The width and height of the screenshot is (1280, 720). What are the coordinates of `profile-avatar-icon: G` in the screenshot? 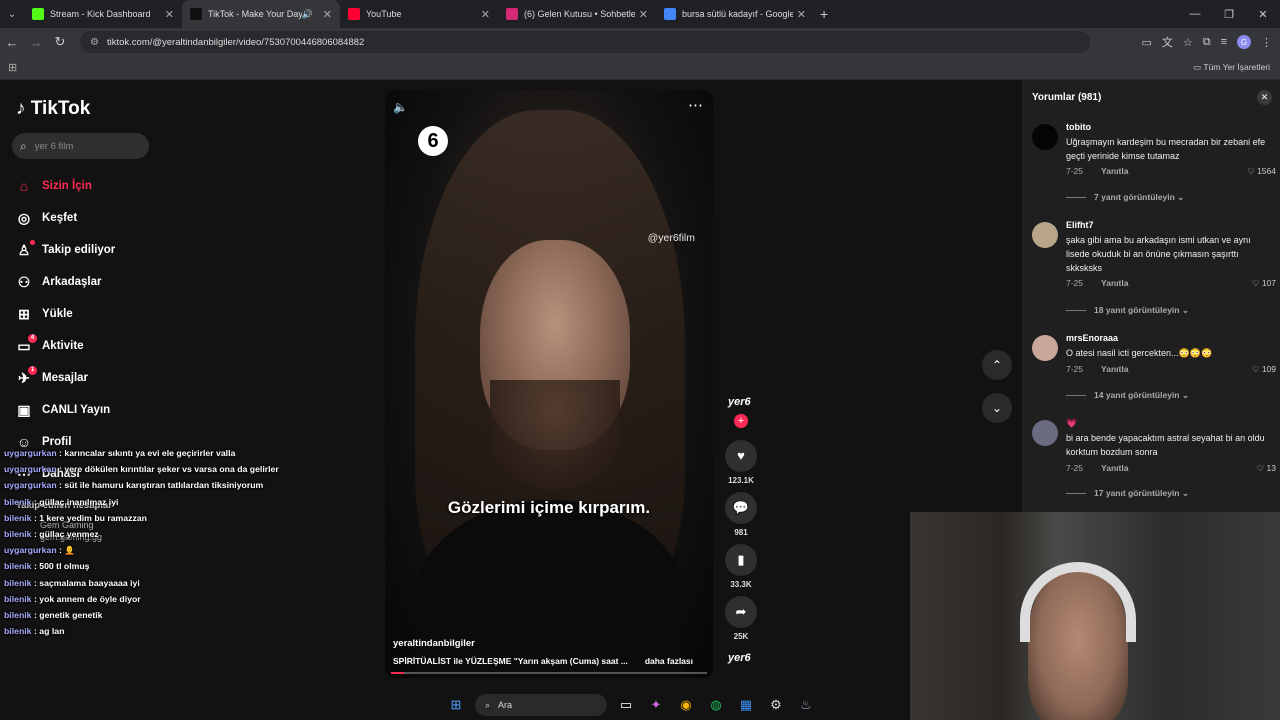 It's located at (1244, 42).